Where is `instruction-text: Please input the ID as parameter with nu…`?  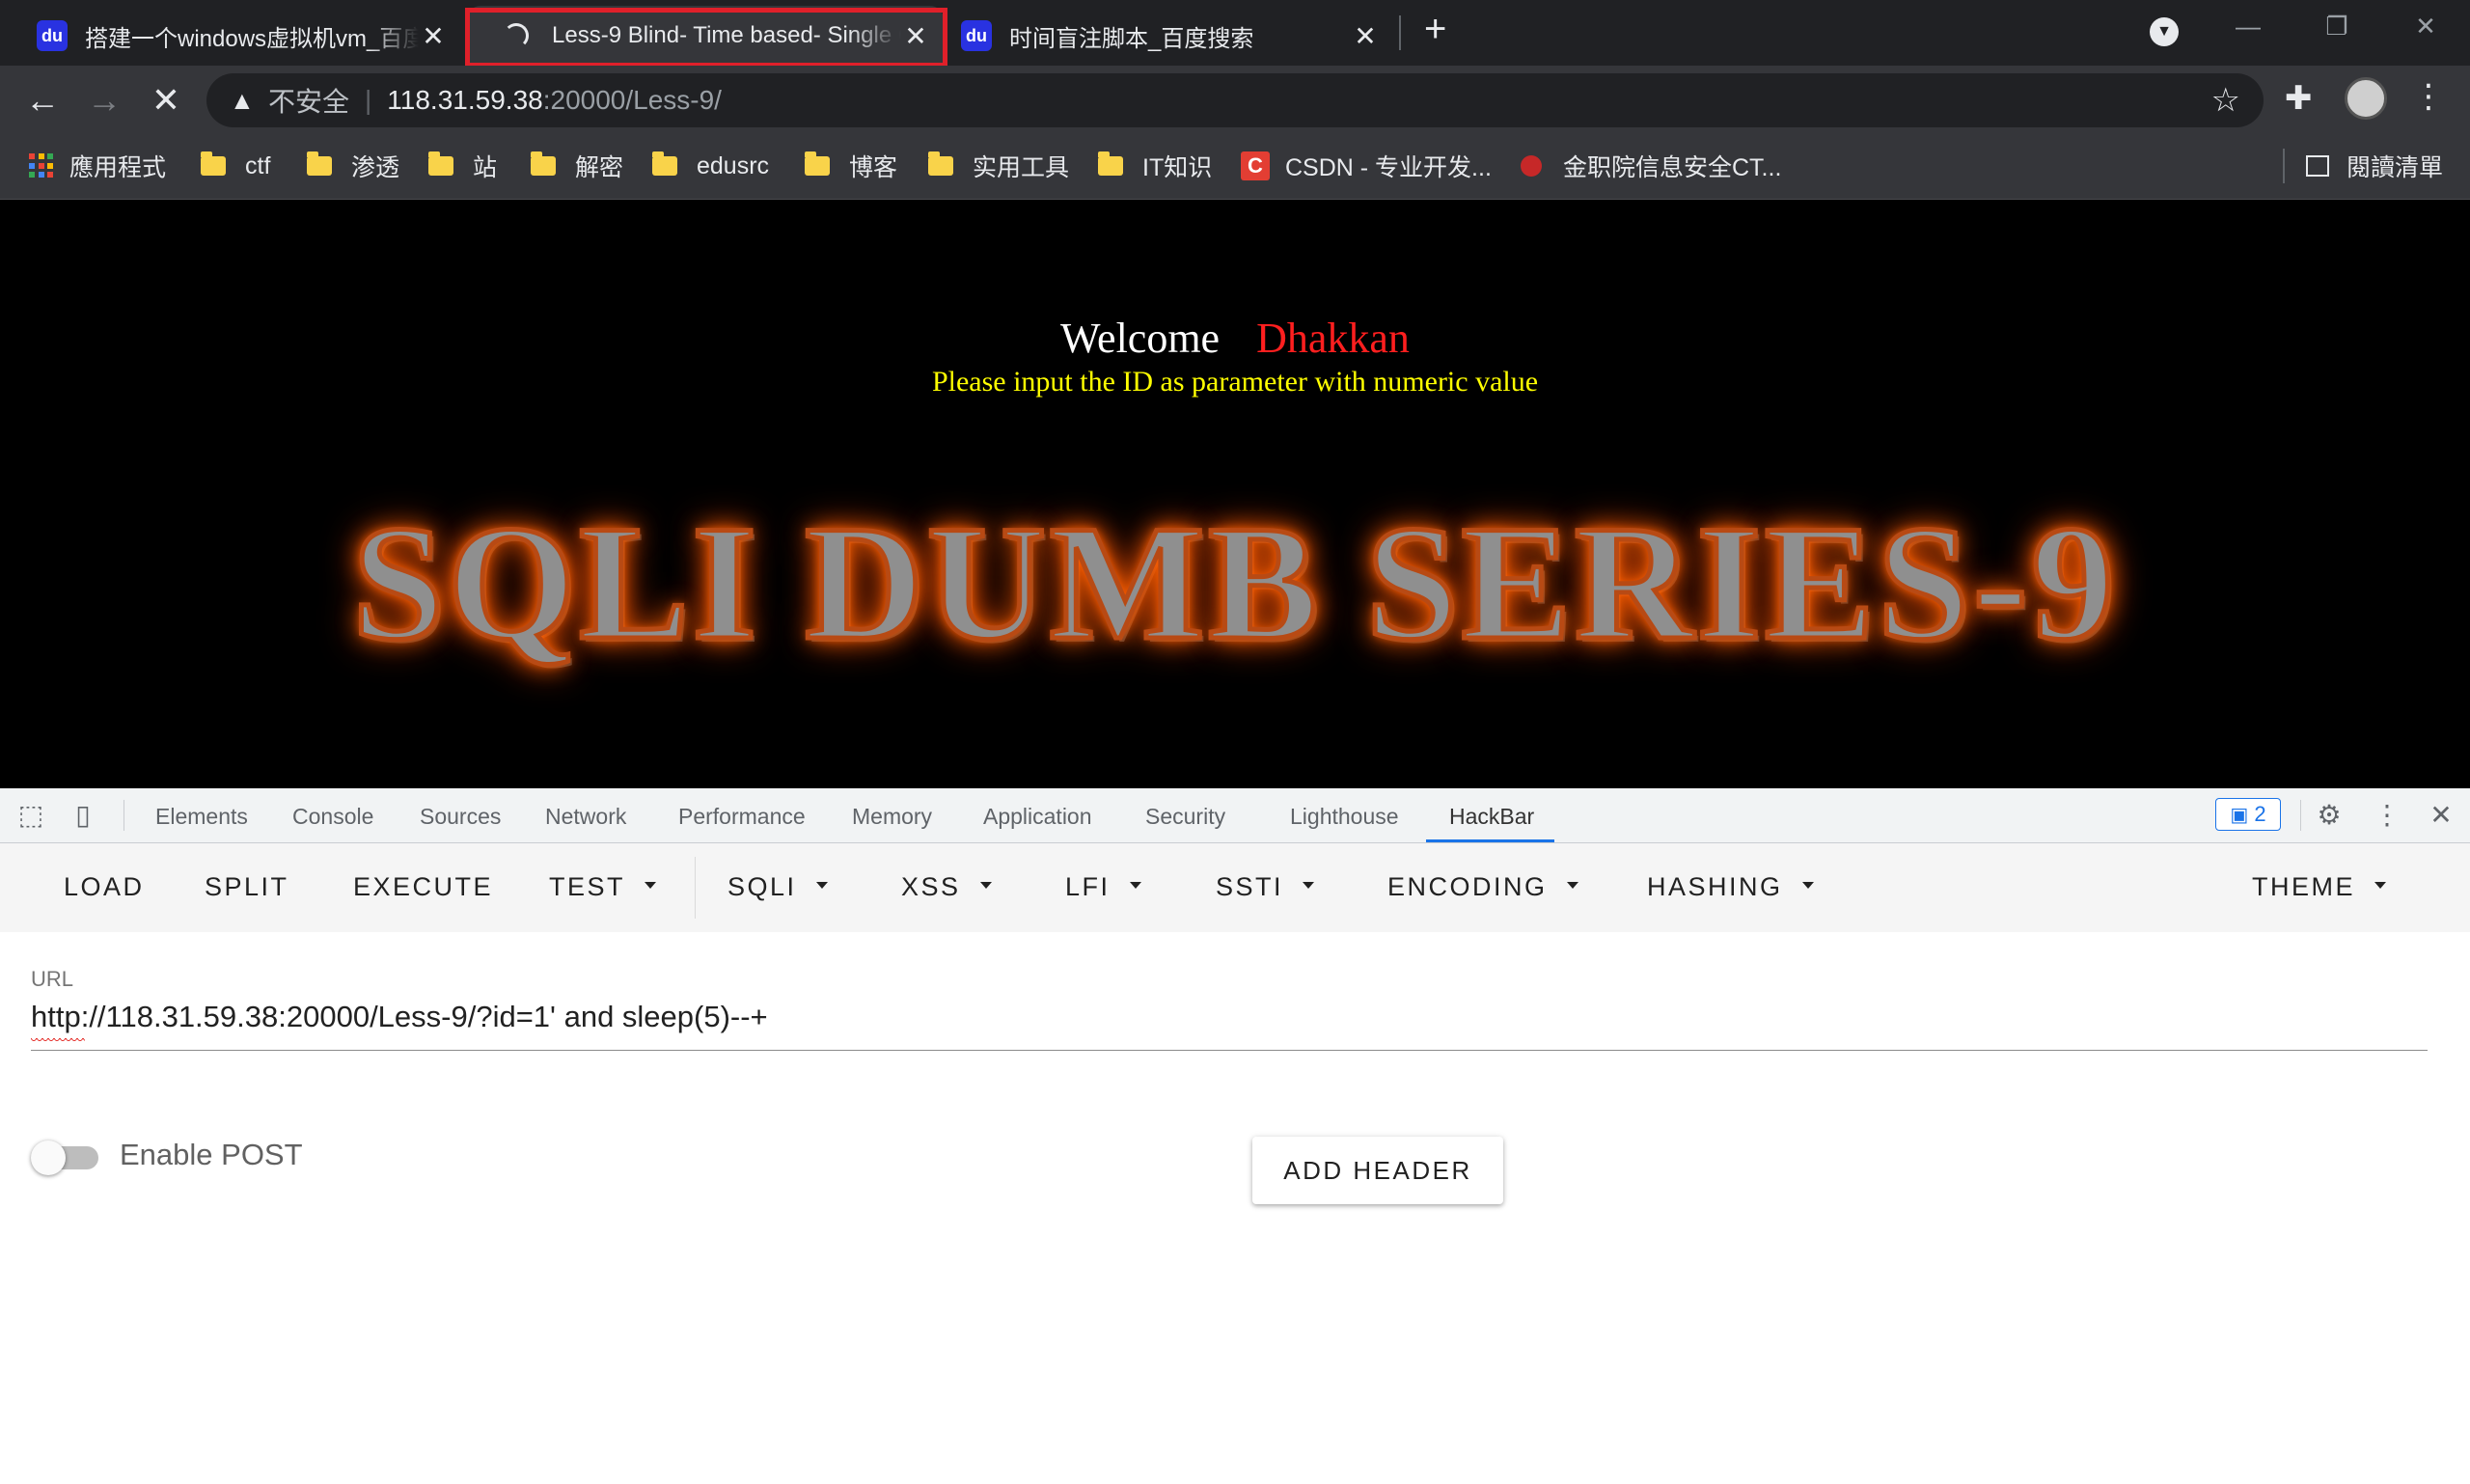 instruction-text: Please input the ID as parameter with nu… is located at coordinates (1235, 382).